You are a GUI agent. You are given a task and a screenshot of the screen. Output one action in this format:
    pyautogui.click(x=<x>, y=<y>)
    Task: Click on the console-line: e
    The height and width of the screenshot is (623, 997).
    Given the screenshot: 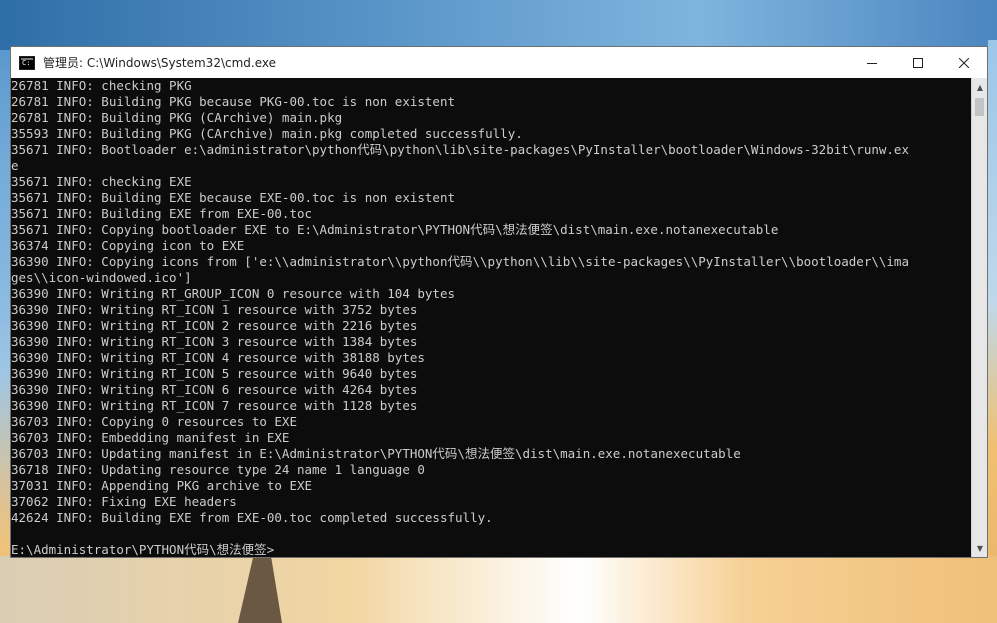 What is the action you would take?
    pyautogui.click(x=15, y=165)
    